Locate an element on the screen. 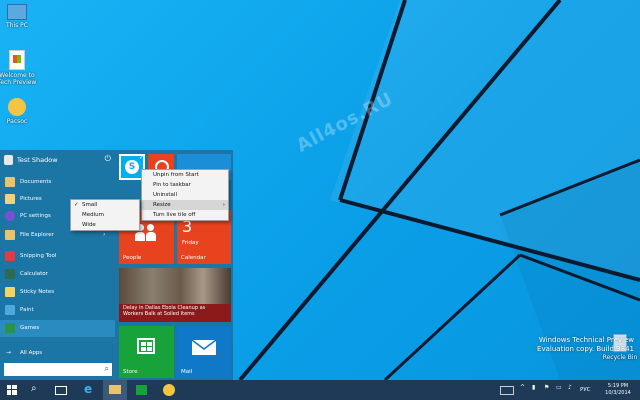 This screenshot has width=640, height=400. battery-icon: ▭ is located at coordinates (559, 387).